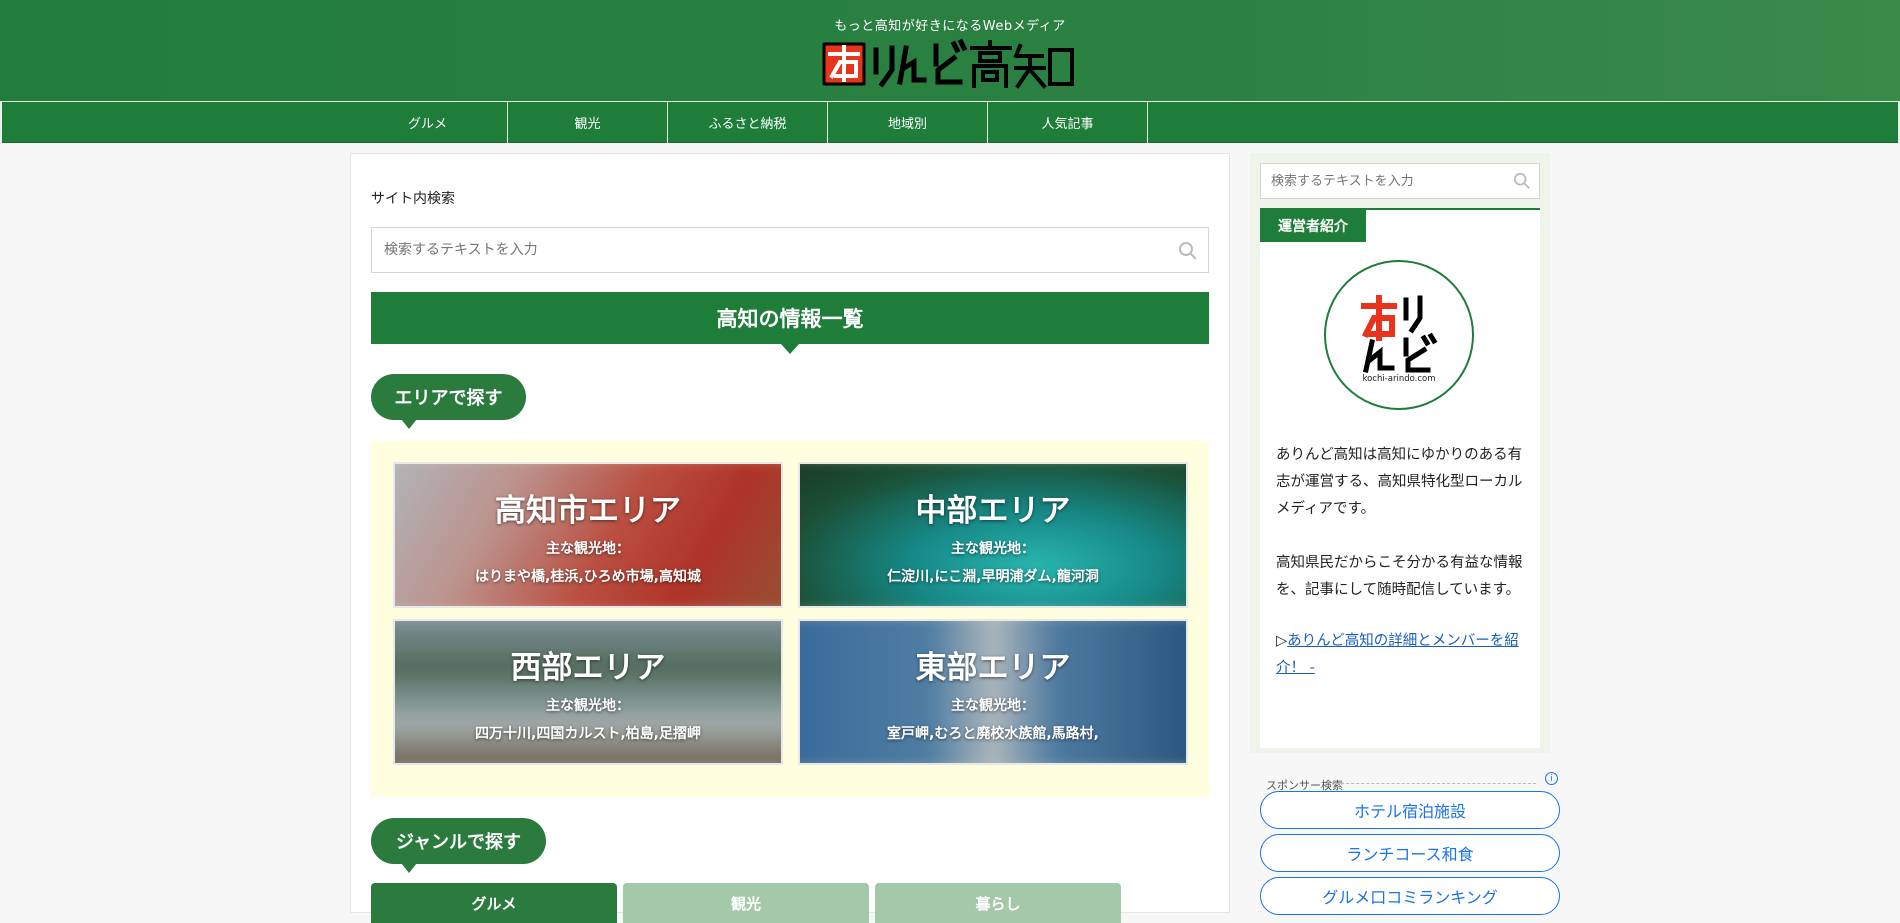 The image size is (1900, 923). What do you see at coordinates (993, 692) in the screenshot?
I see `area-card-eastern: 東部エリア 主な観光地： 室戸岬,むろと廃校水族館,馬路村,` at bounding box center [993, 692].